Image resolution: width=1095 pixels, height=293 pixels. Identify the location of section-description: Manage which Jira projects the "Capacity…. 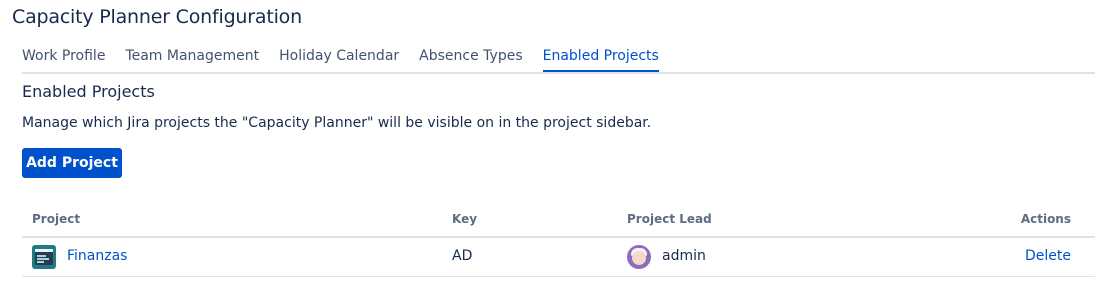
(337, 123).